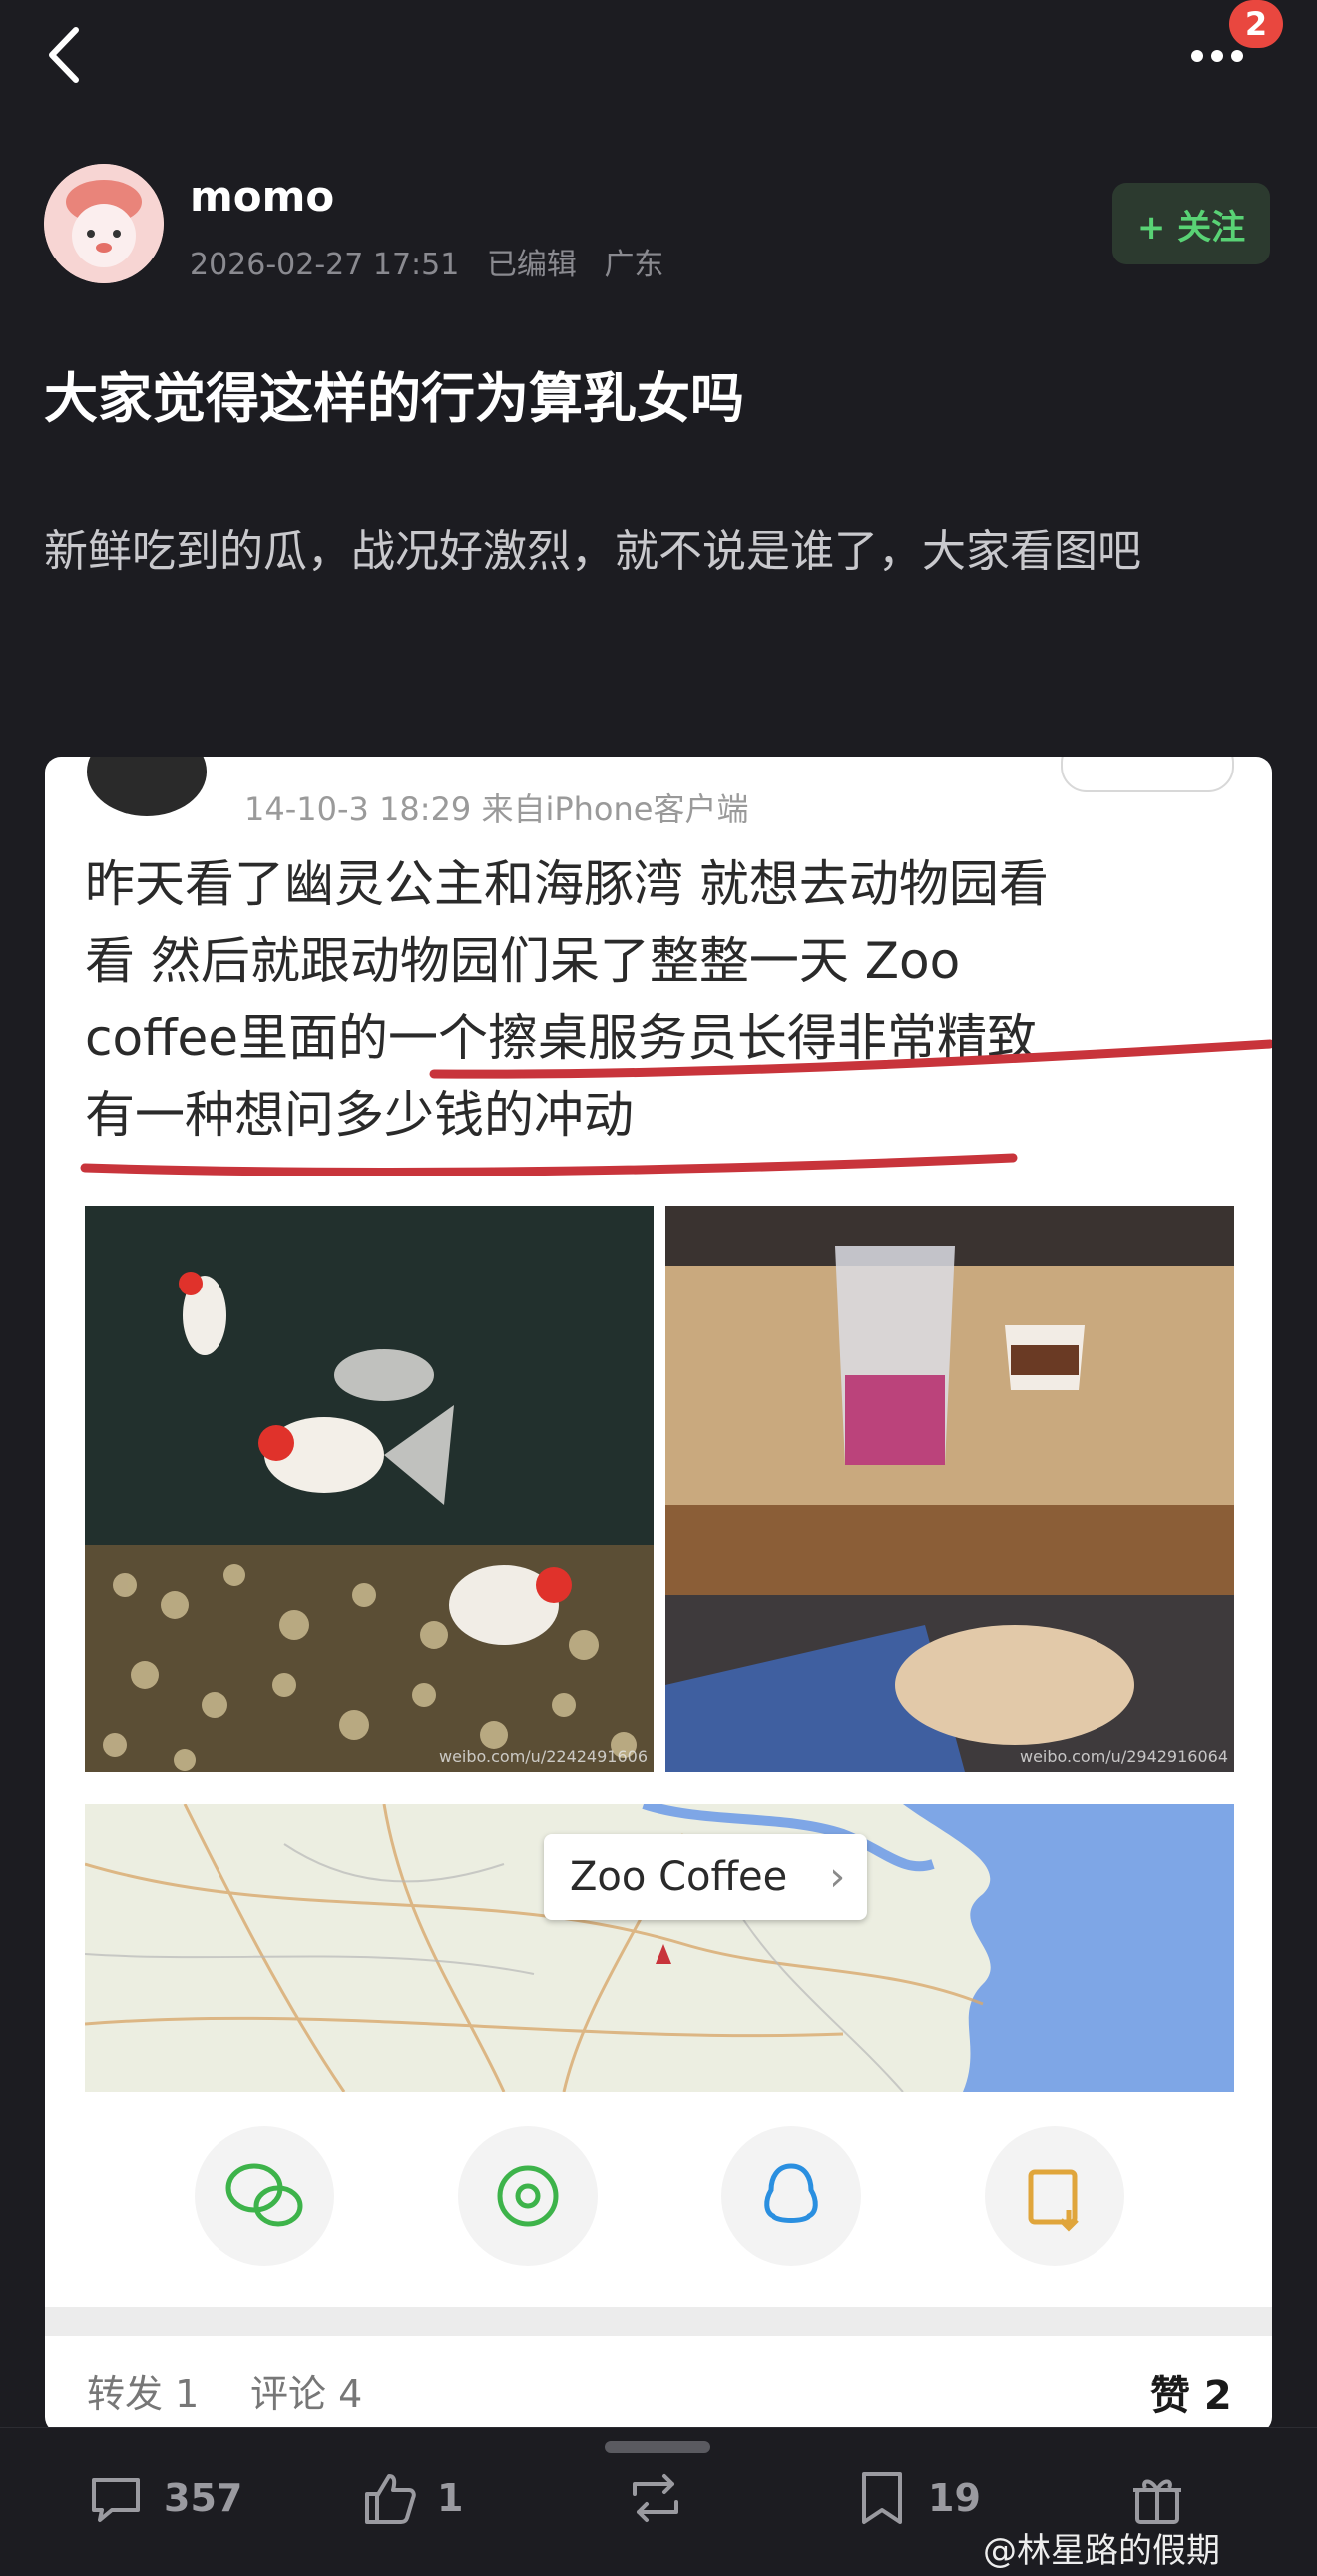 The height and width of the screenshot is (2576, 1317). I want to click on inner-avatar, so click(147, 787).